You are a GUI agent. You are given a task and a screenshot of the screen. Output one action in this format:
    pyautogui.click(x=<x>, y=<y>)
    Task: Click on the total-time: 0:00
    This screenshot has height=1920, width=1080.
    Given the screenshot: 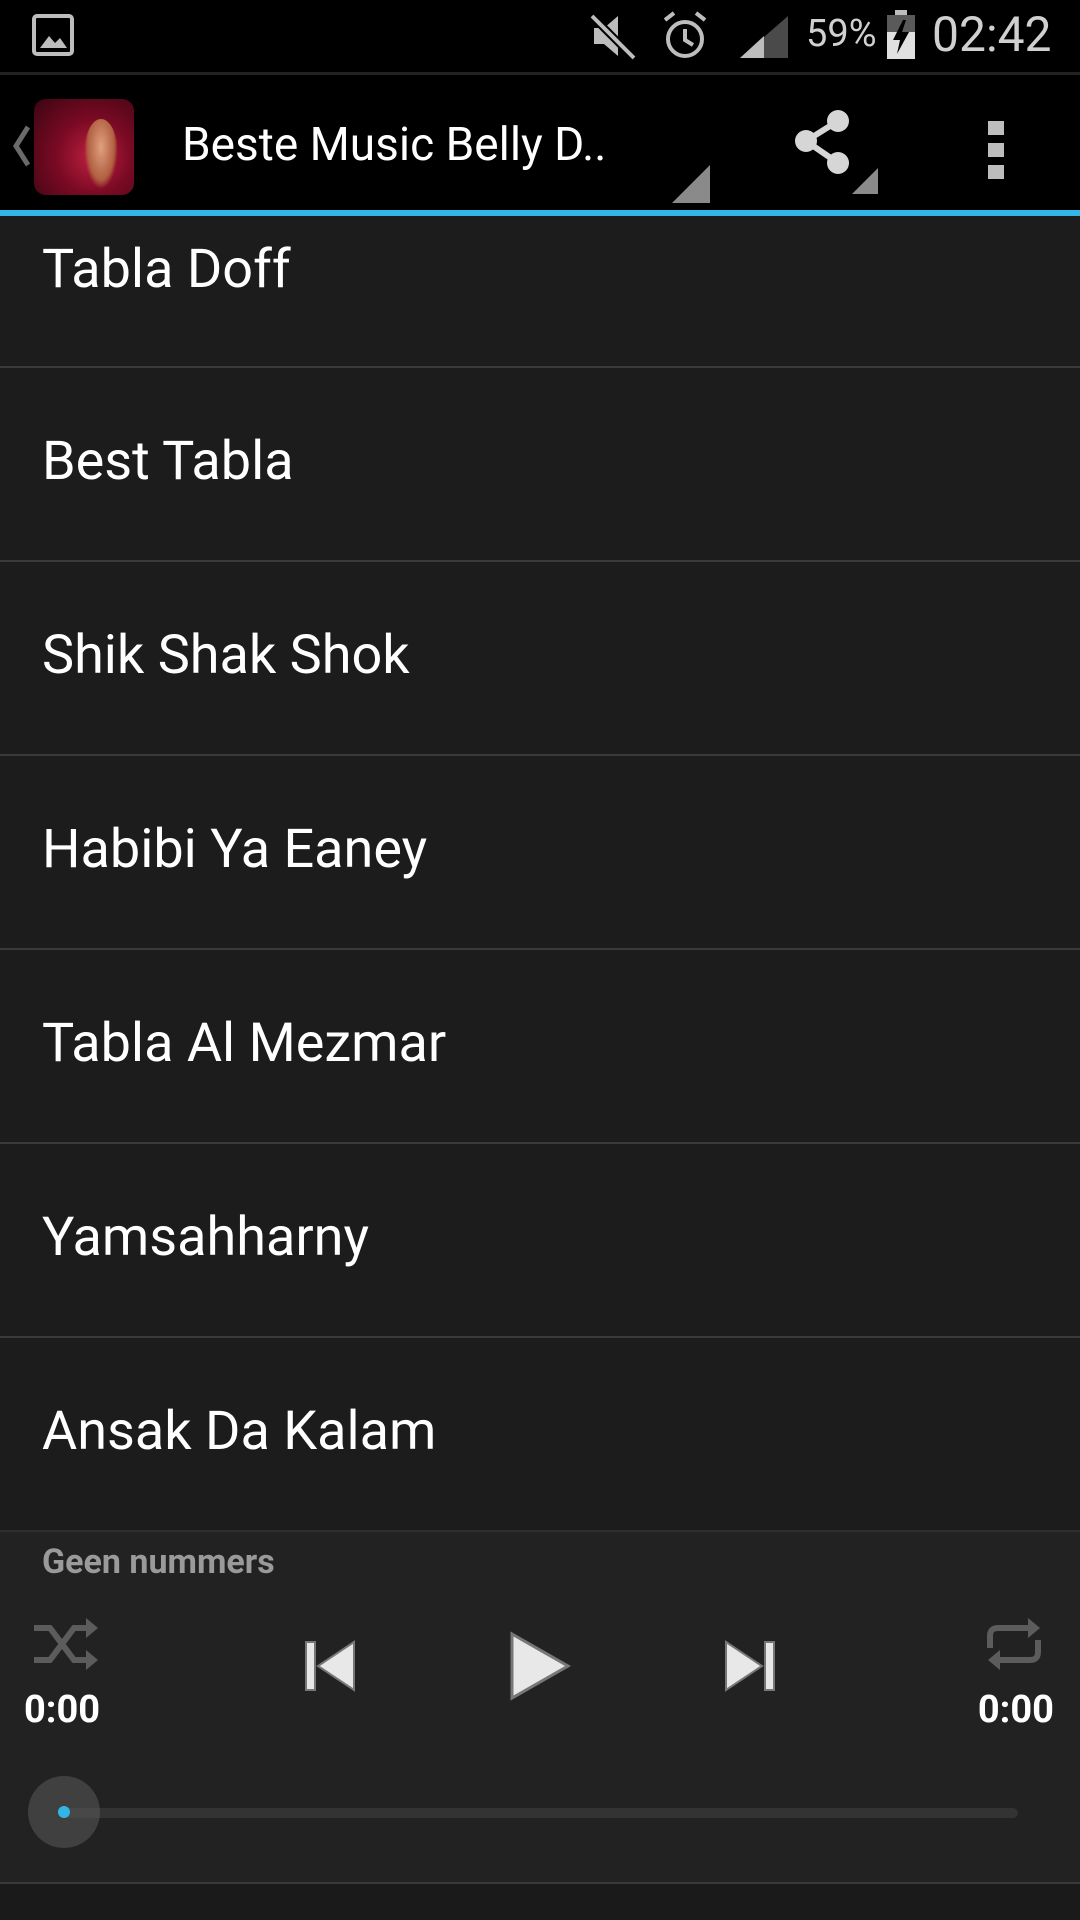 What is the action you would take?
    pyautogui.click(x=1015, y=1710)
    